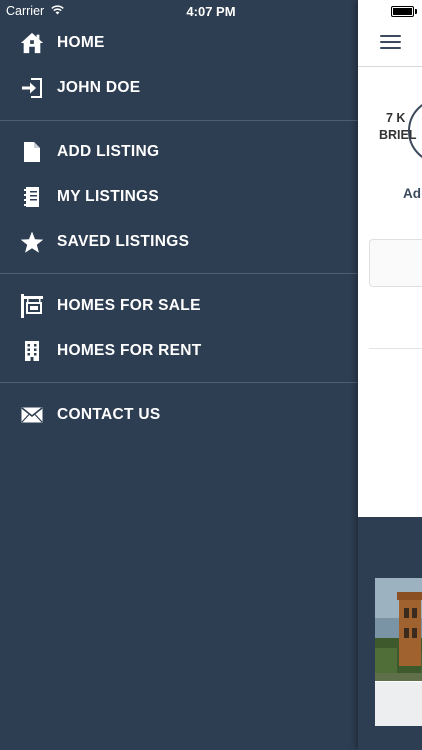 The width and height of the screenshot is (422, 750). I want to click on battery-icon, so click(404, 11).